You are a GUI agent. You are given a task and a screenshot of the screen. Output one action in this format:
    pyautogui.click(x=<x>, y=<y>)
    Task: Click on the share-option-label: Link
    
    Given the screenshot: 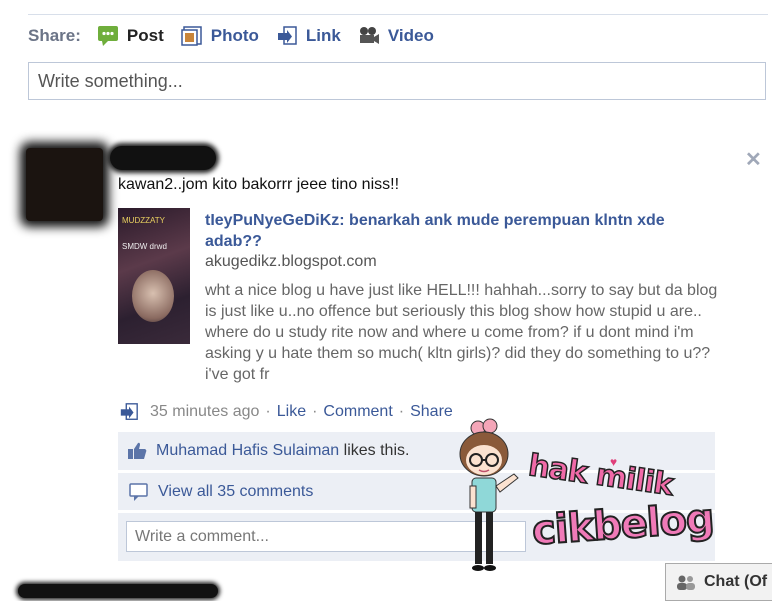 What is the action you would take?
    pyautogui.click(x=323, y=35)
    